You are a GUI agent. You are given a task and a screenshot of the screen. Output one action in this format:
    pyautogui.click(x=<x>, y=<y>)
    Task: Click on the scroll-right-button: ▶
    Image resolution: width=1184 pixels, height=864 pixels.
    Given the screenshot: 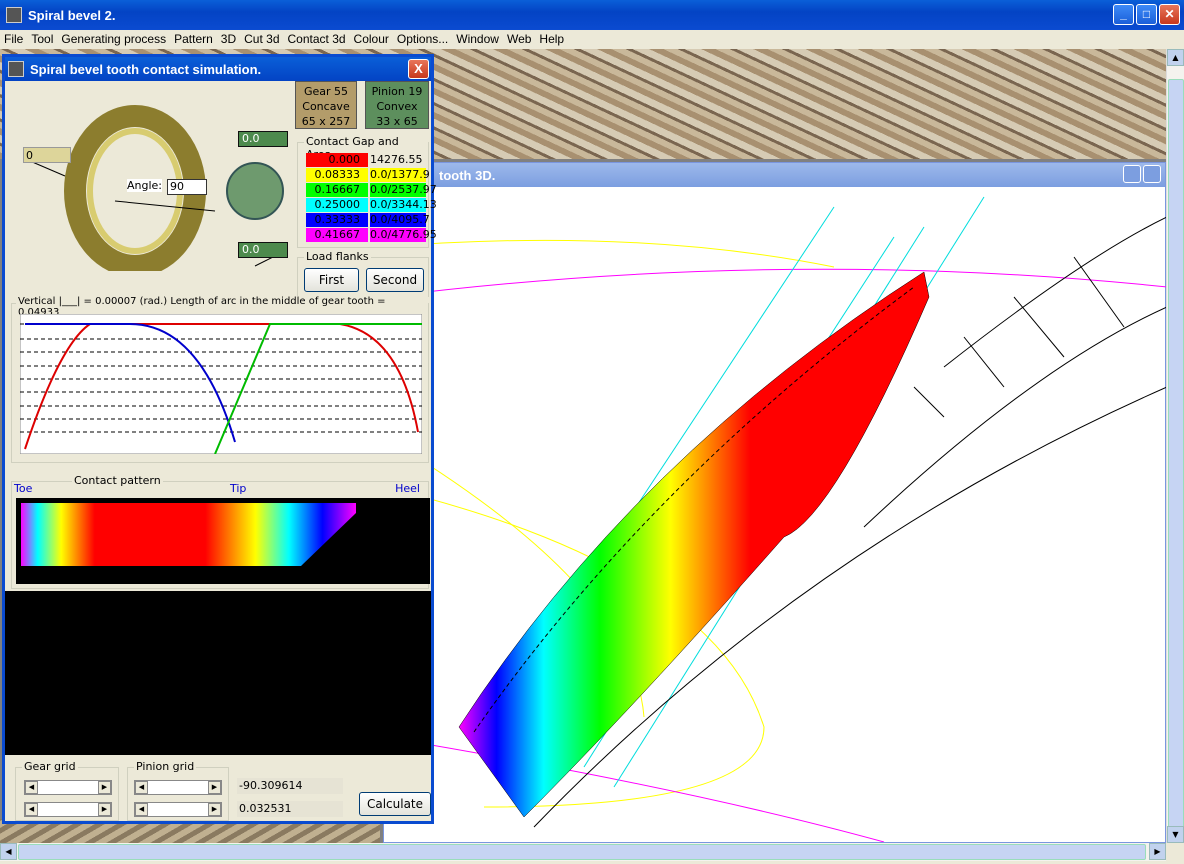 What is the action you would take?
    pyautogui.click(x=1157, y=851)
    